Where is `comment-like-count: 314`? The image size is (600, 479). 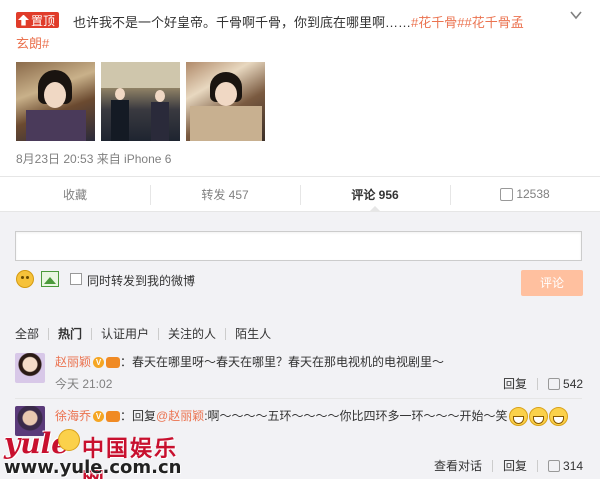
comment-like-count: 314 is located at coordinates (573, 465).